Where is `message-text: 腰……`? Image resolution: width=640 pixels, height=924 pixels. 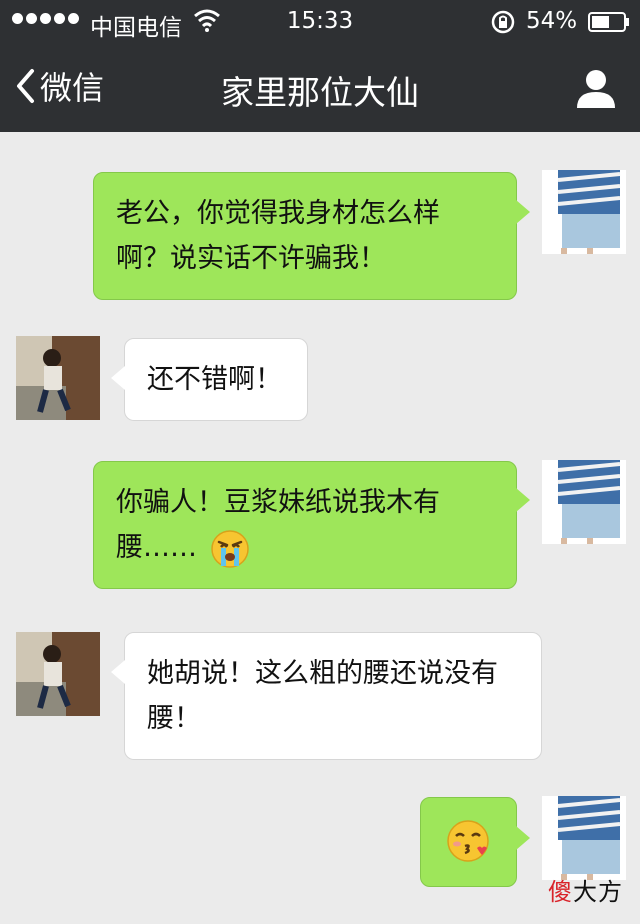 message-text: 腰…… is located at coordinates (156, 547).